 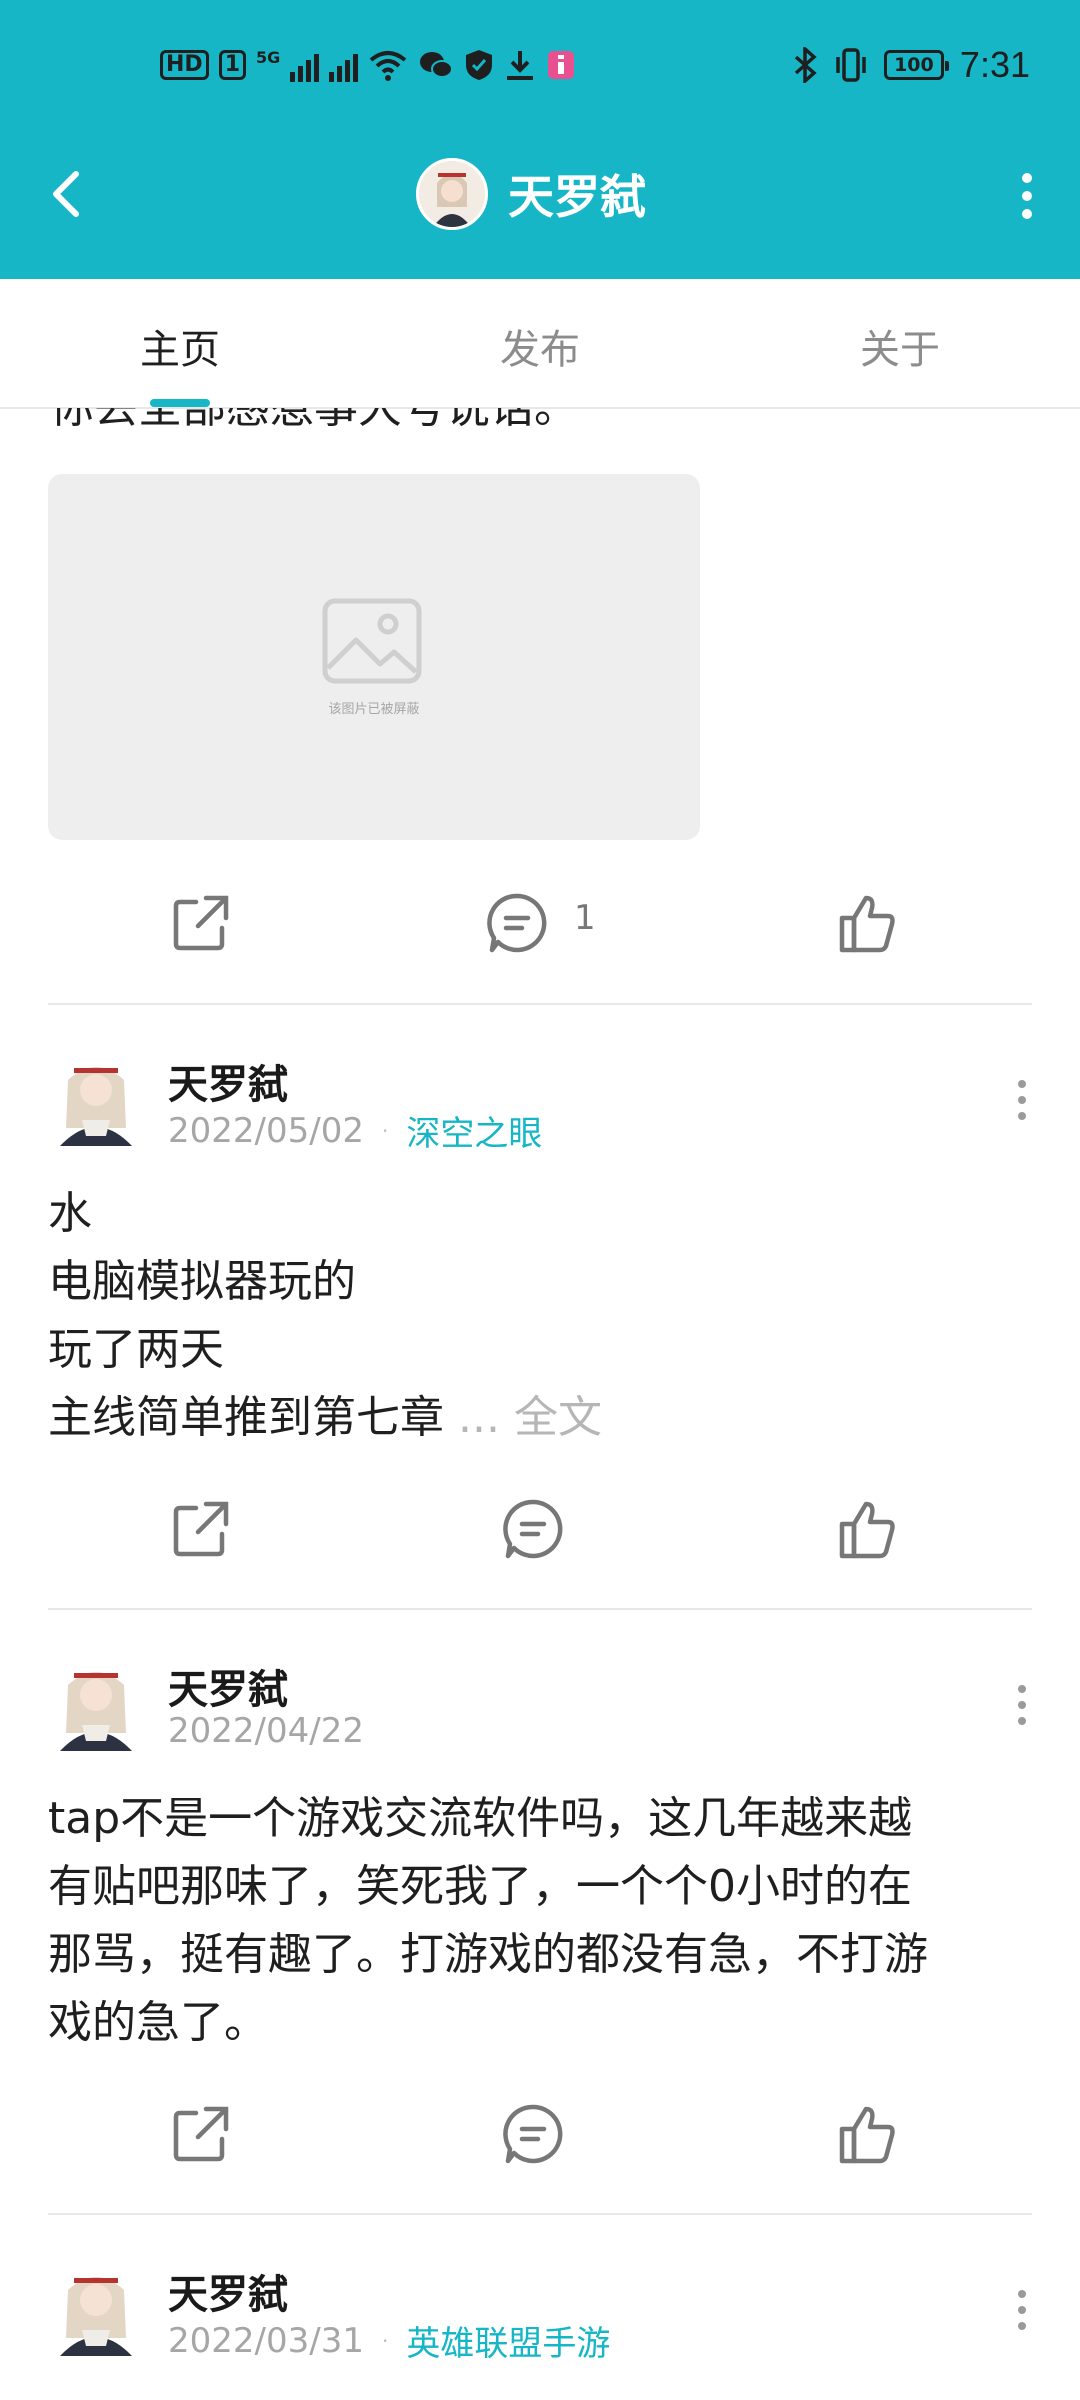 What do you see at coordinates (530, 1417) in the screenshot?
I see `read-more-link: ... 全文` at bounding box center [530, 1417].